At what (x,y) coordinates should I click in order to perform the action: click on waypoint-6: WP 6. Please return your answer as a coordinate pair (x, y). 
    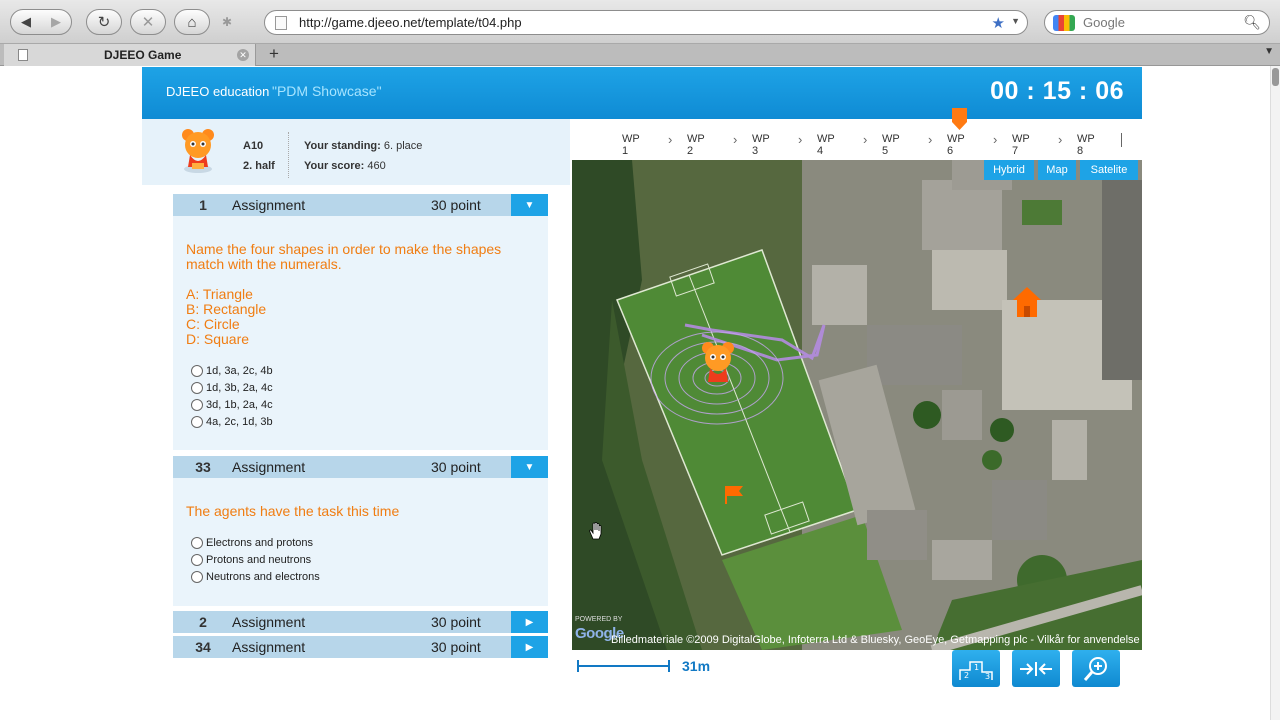
    Looking at the image, I should click on (956, 145).